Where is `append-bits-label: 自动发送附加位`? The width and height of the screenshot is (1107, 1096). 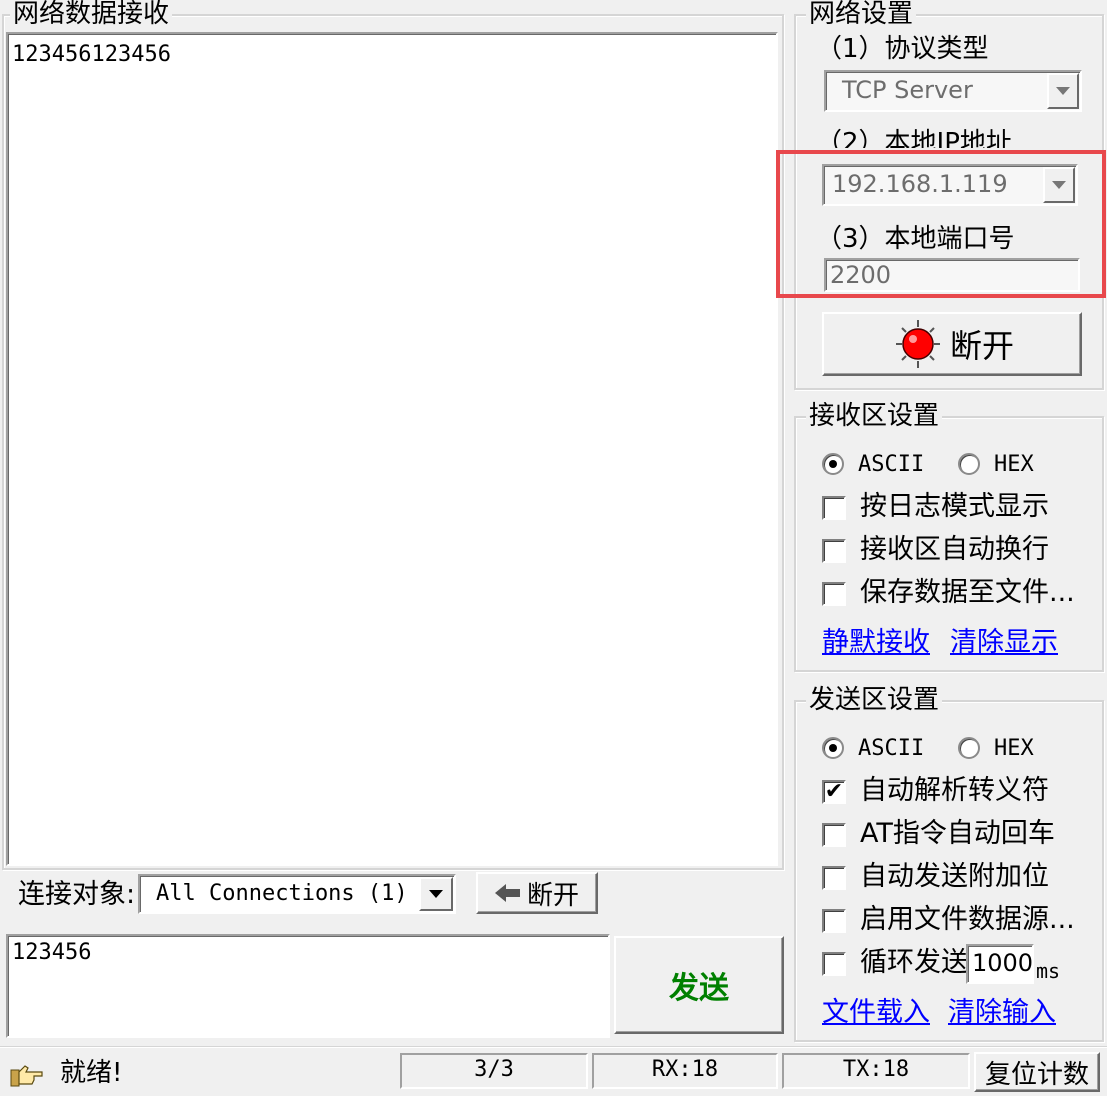
append-bits-label: 自动发送附加位 is located at coordinates (954, 876).